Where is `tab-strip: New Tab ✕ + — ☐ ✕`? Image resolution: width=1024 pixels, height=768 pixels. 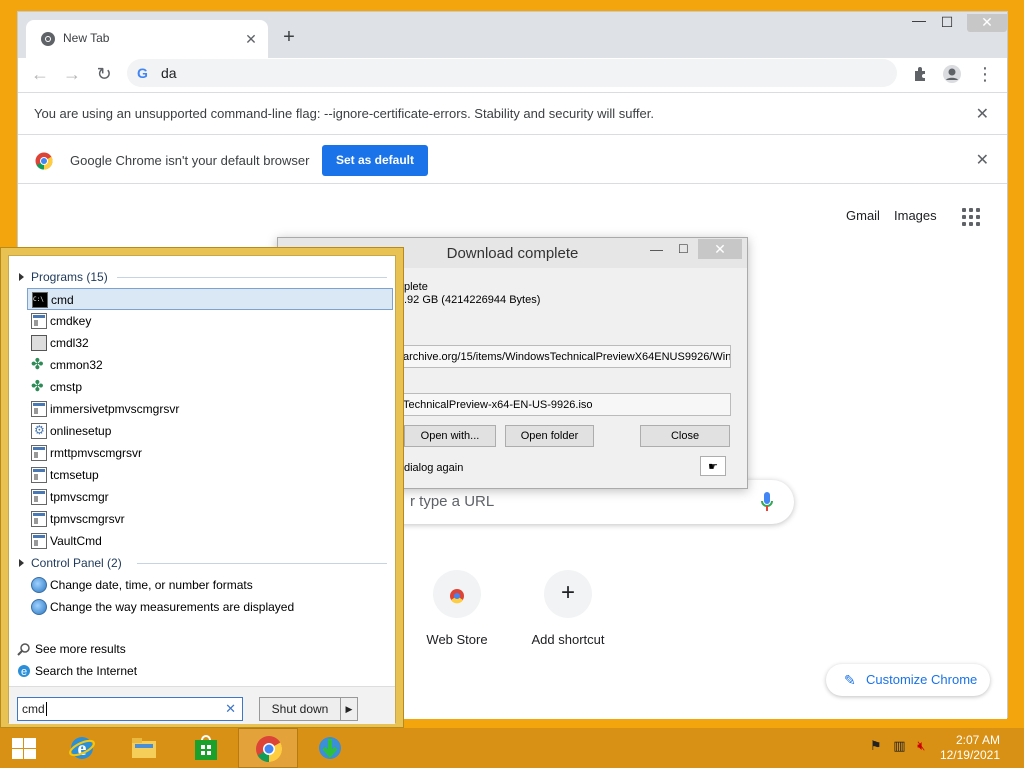 tab-strip: New Tab ✕ + — ☐ ✕ is located at coordinates (512, 35).